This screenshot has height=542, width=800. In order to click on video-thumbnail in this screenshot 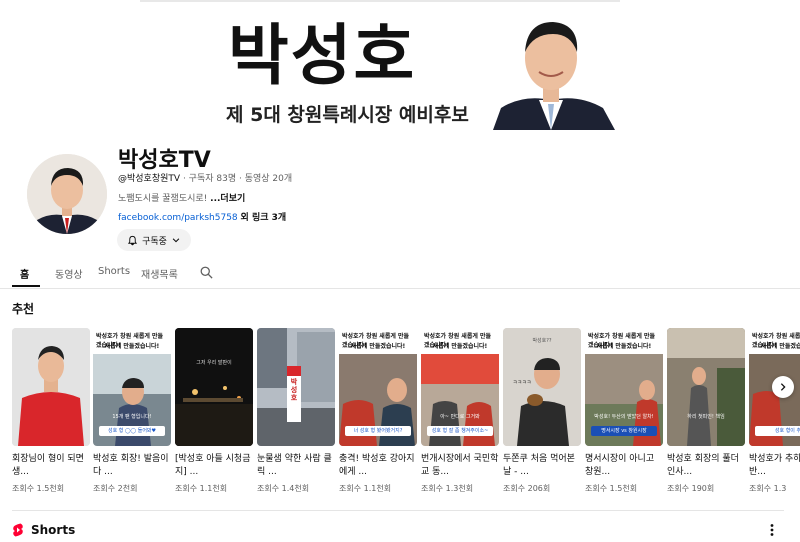, I will do `click(51, 387)`.